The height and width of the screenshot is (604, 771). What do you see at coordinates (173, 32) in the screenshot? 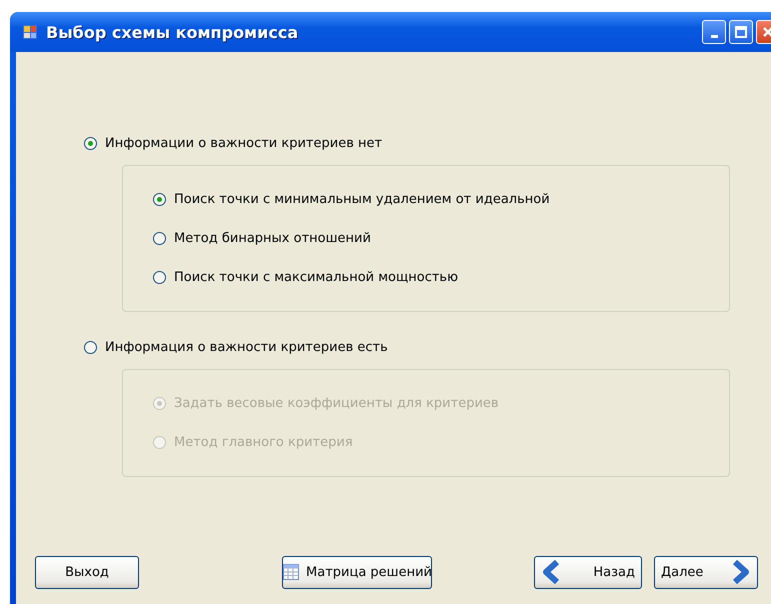
I see `window-title: Выбор схемы компромисса` at bounding box center [173, 32].